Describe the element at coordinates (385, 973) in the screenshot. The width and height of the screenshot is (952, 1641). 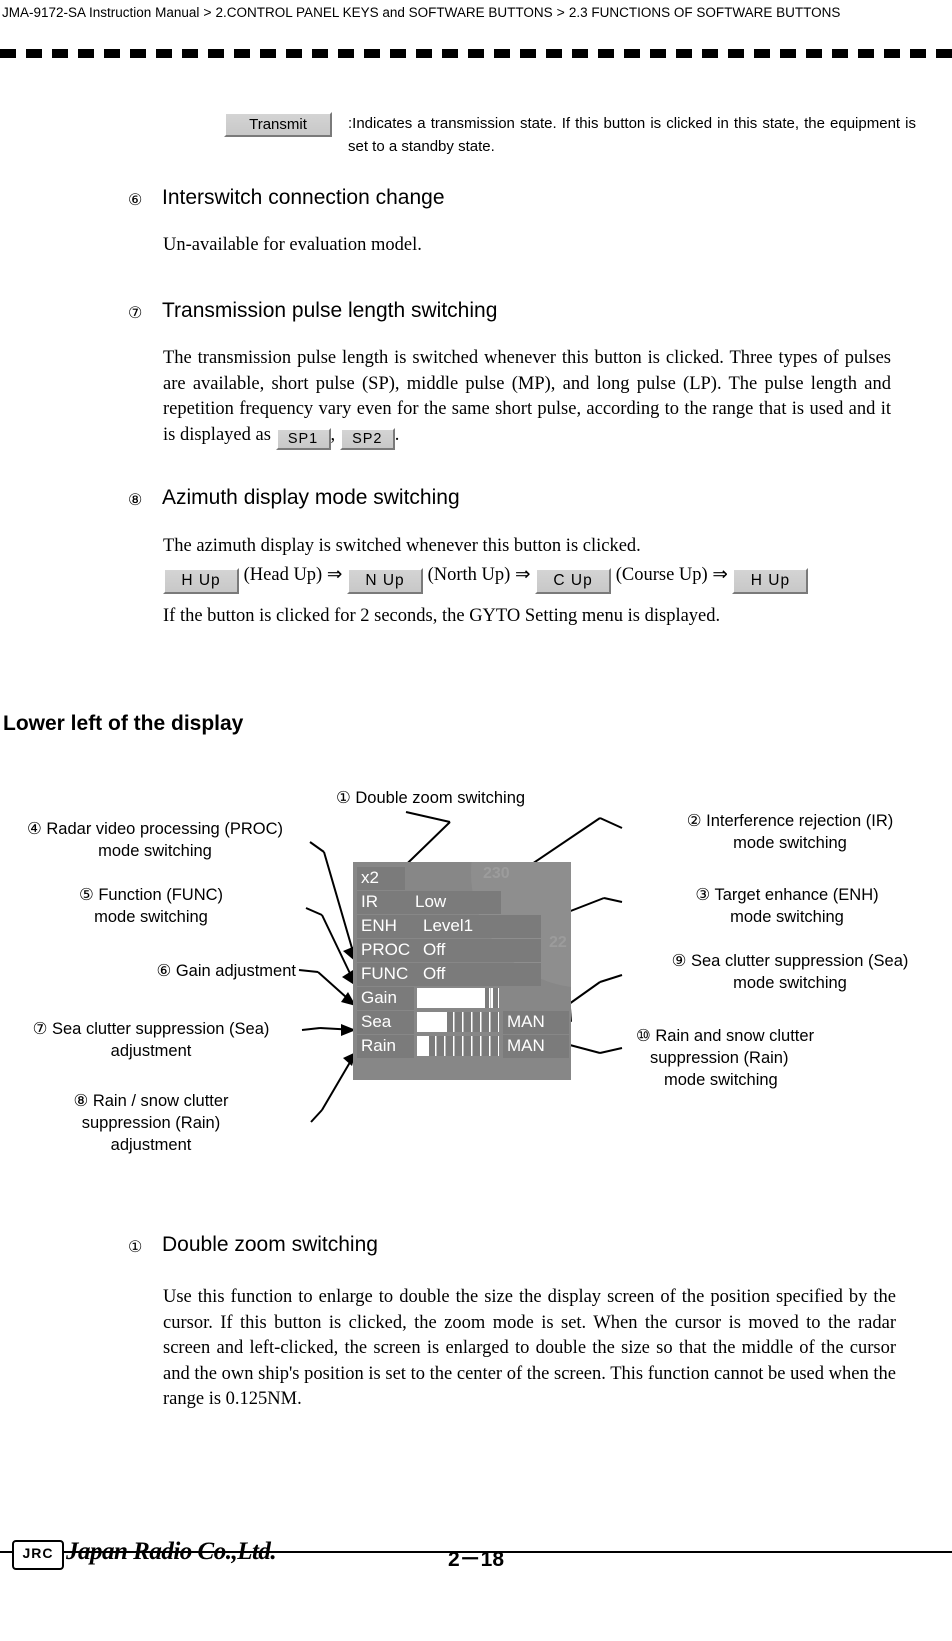
I see `func-label: FUNC` at that location.